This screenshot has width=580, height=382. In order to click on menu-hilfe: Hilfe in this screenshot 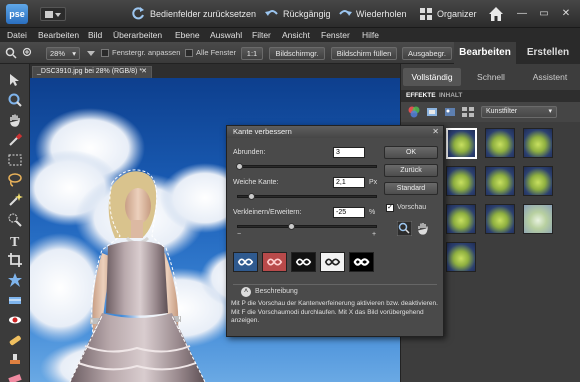, I will do `click(370, 35)`.